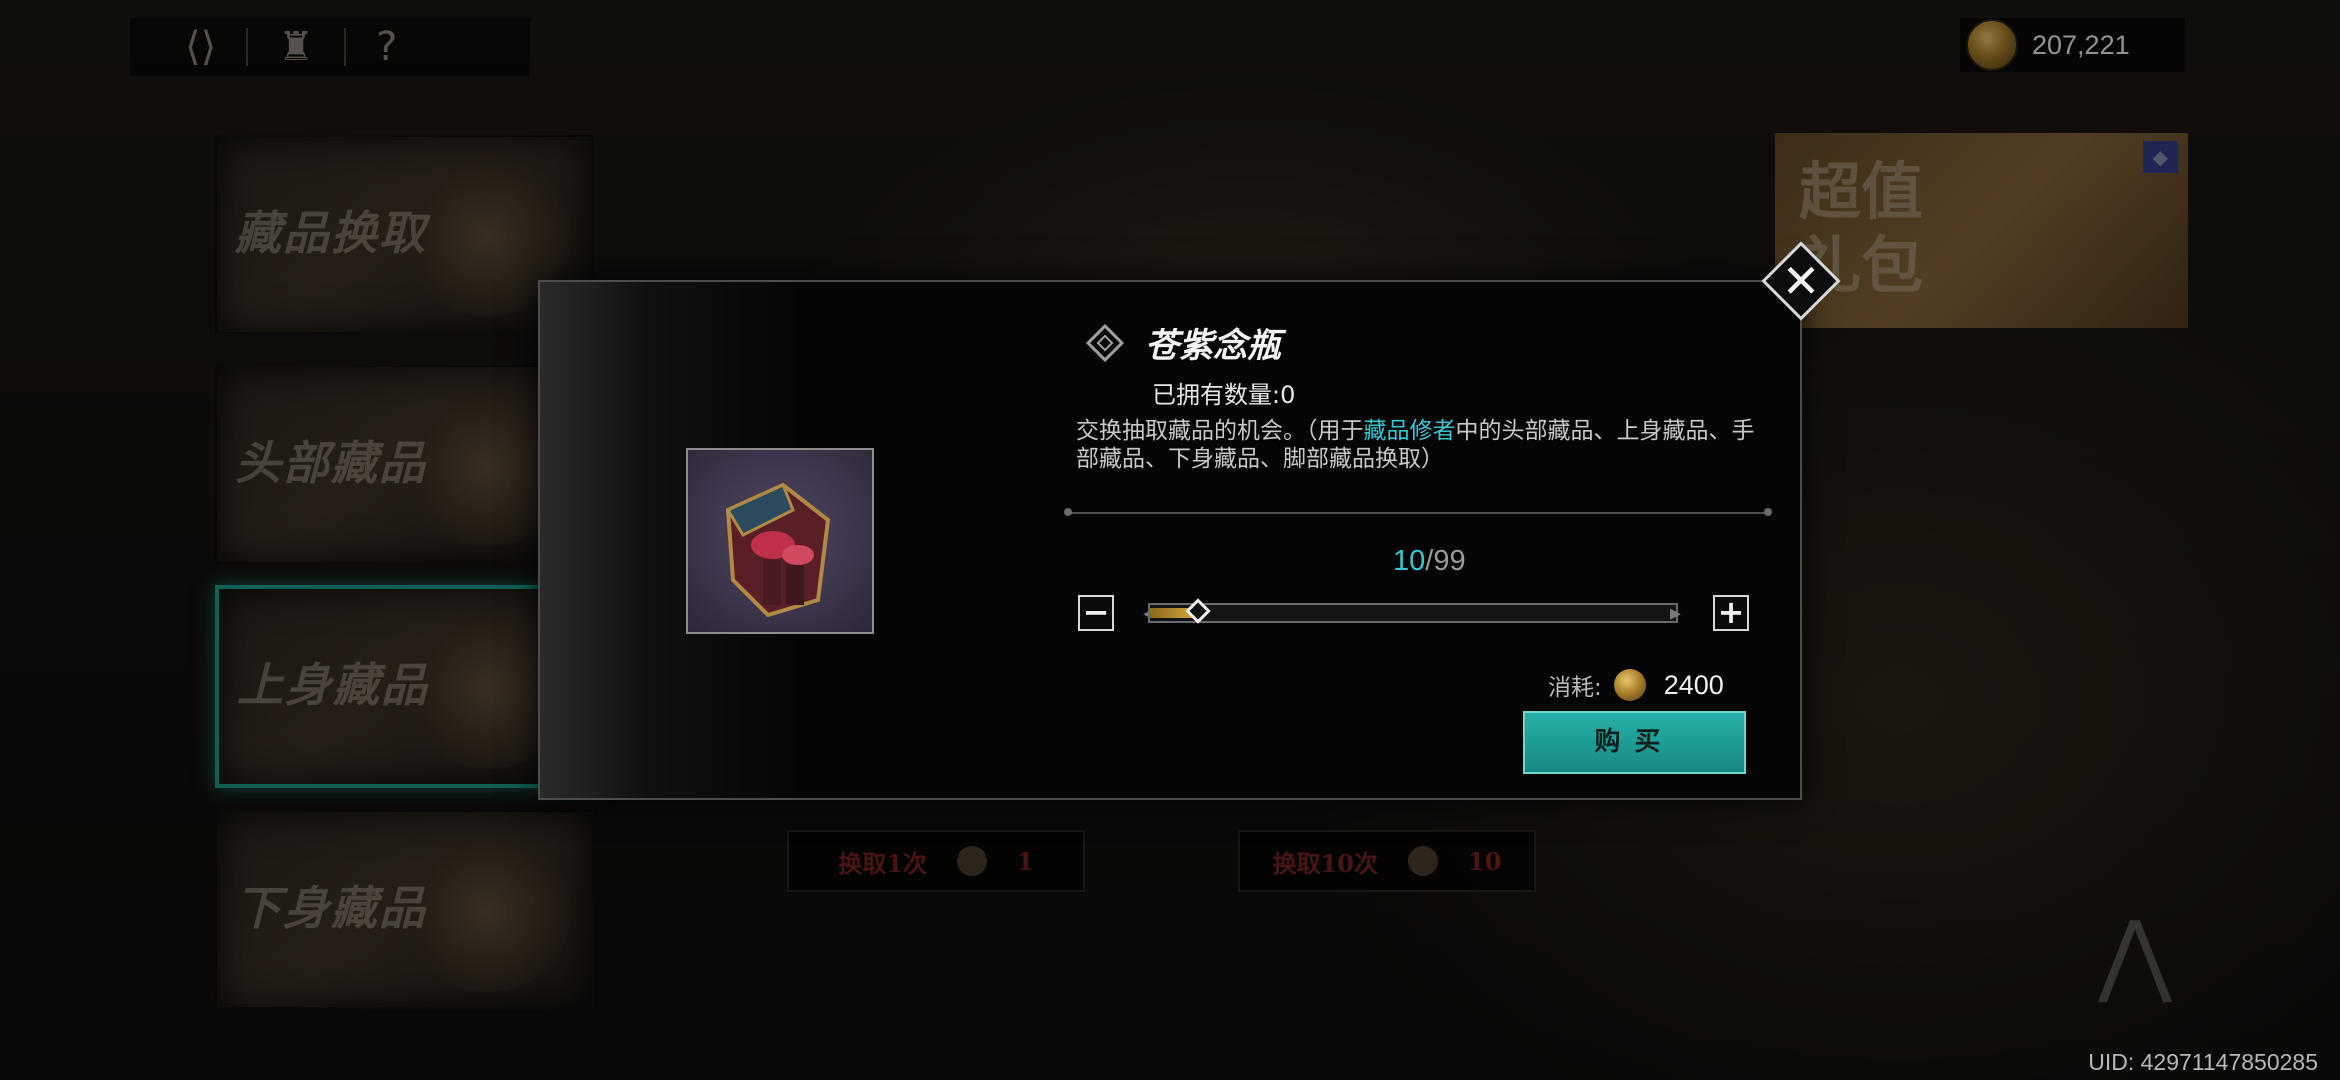 This screenshot has width=2340, height=1080. Describe the element at coordinates (1198, 611) in the screenshot. I see `slider-handle` at that location.